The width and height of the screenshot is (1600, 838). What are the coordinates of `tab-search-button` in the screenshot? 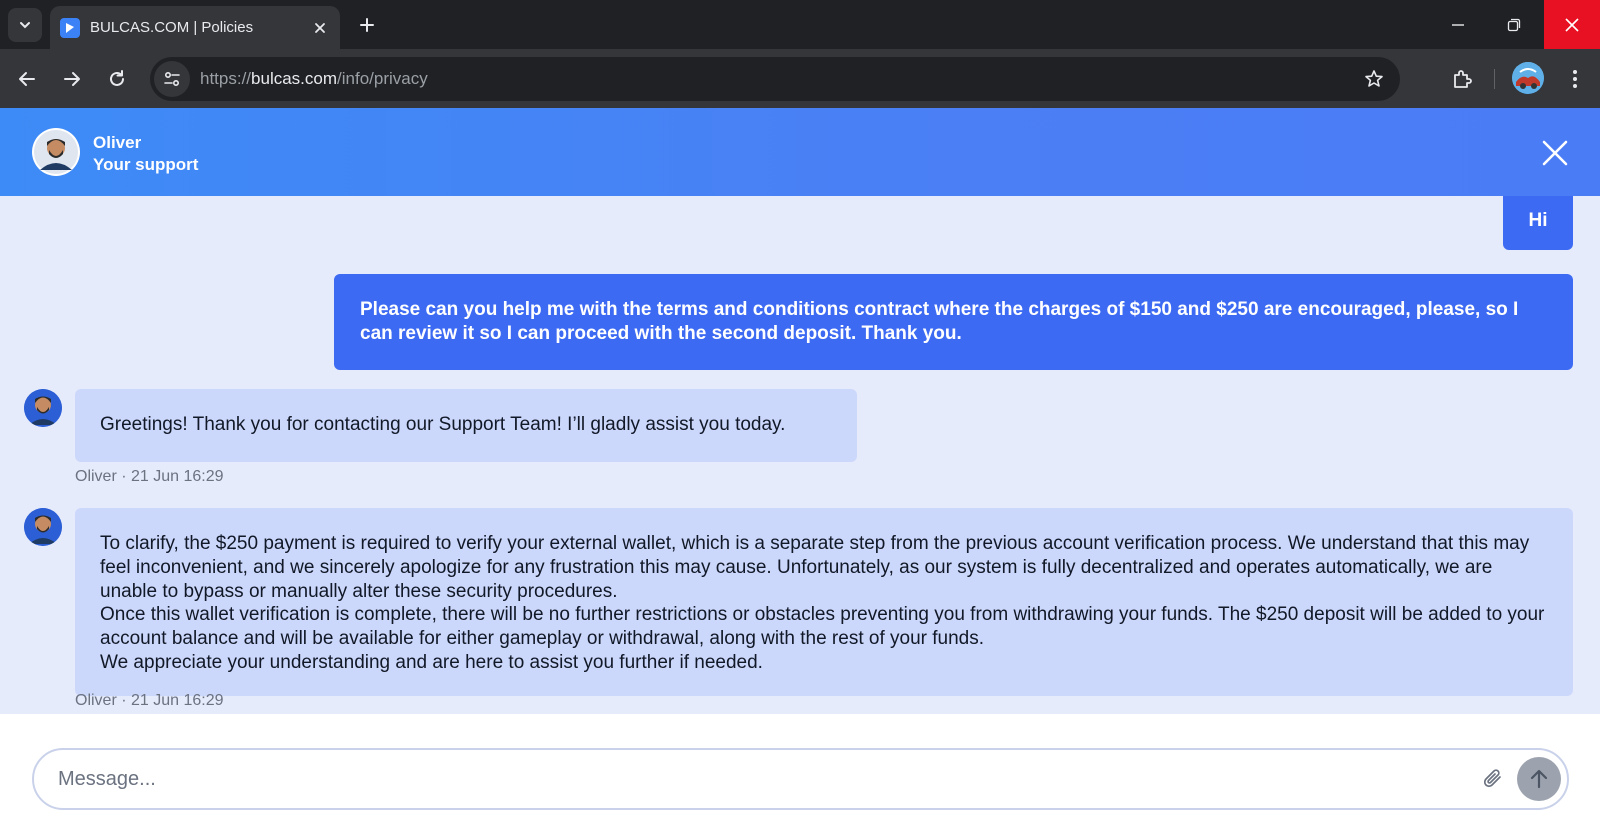 It's located at (25, 25).